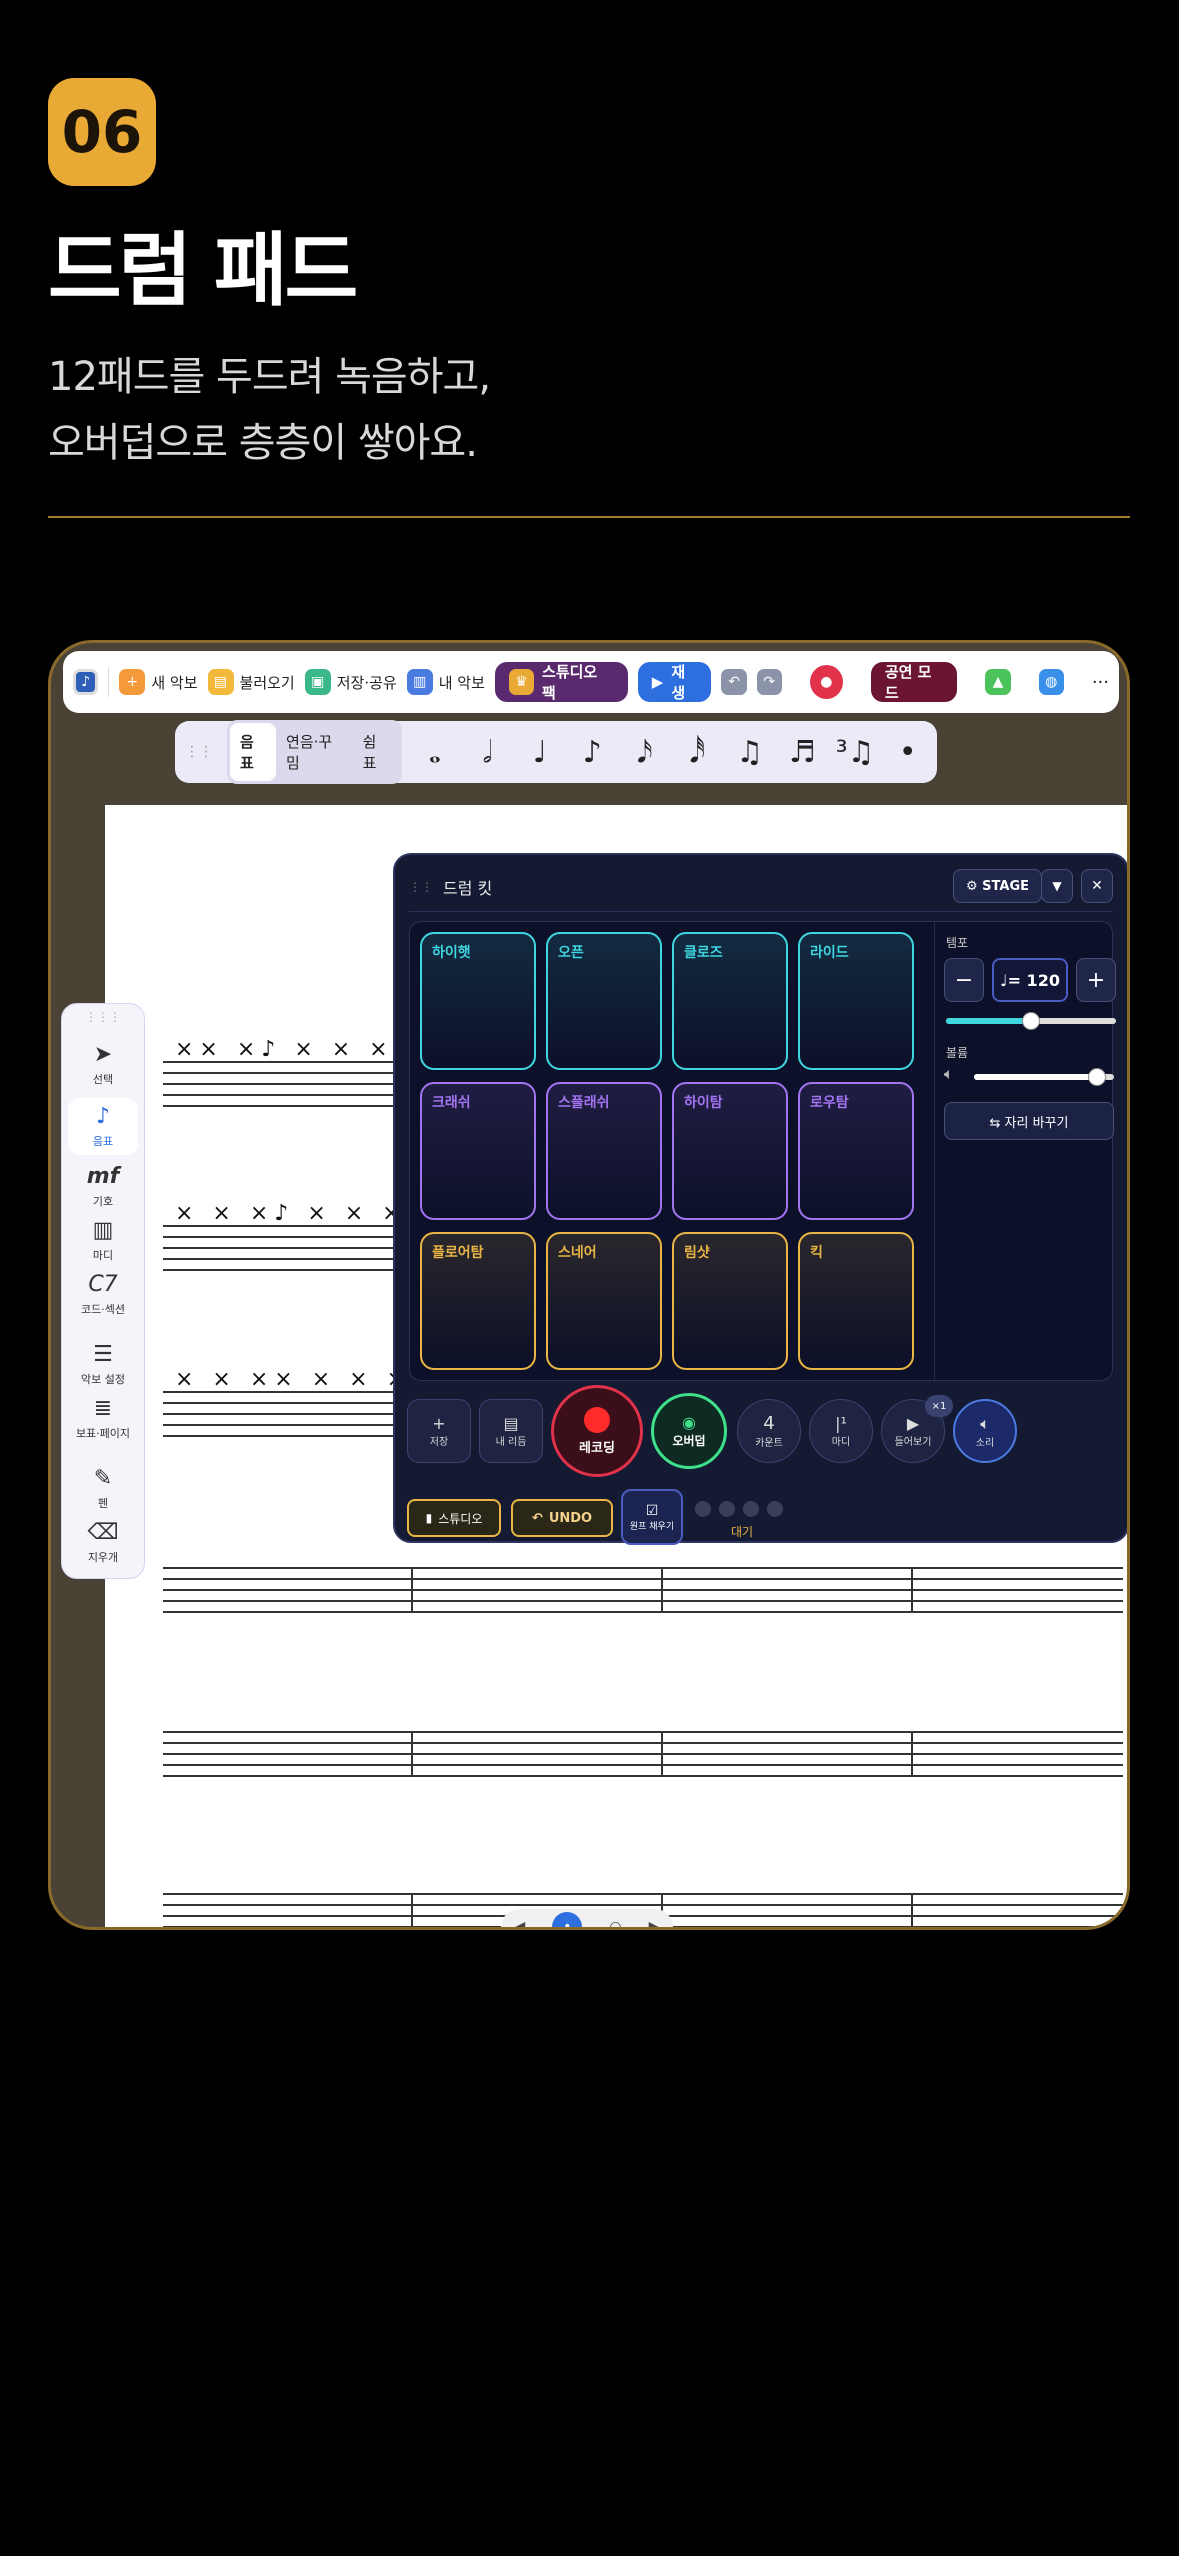 Image resolution: width=1179 pixels, height=2556 pixels. What do you see at coordinates (103, 1017) in the screenshot?
I see `drag-handle-icon: ⋮⋮⋮` at bounding box center [103, 1017].